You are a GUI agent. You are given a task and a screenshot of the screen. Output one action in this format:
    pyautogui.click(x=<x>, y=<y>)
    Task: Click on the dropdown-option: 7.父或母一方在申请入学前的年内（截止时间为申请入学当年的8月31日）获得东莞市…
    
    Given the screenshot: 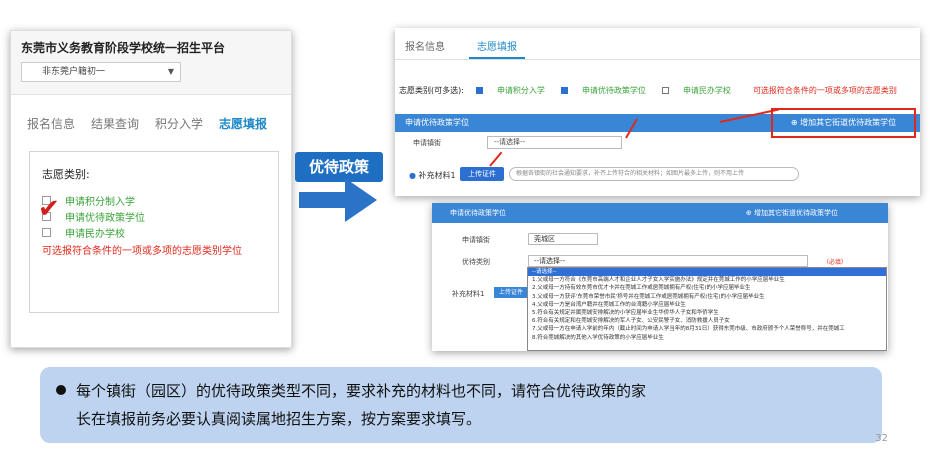 What is the action you would take?
    pyautogui.click(x=707, y=329)
    